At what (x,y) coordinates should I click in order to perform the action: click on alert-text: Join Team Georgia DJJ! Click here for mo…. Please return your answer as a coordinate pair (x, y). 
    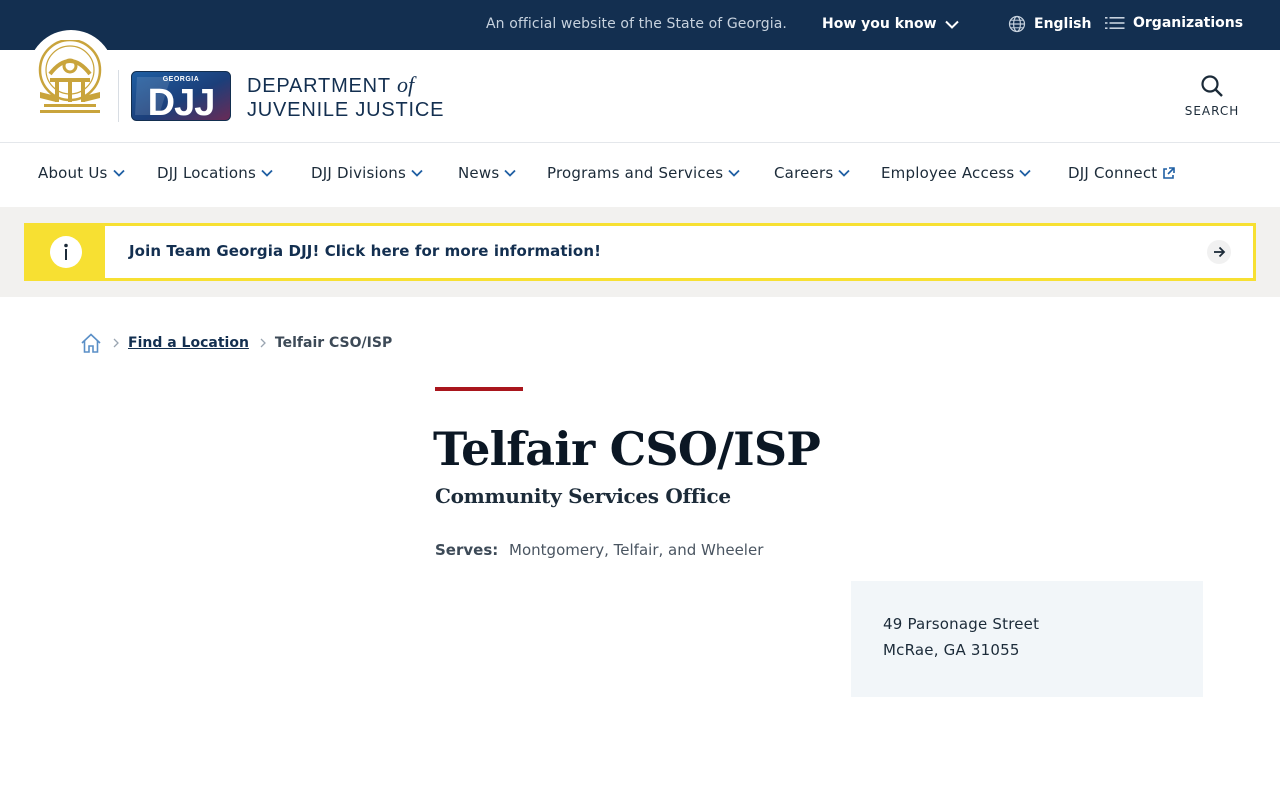
    Looking at the image, I should click on (365, 251).